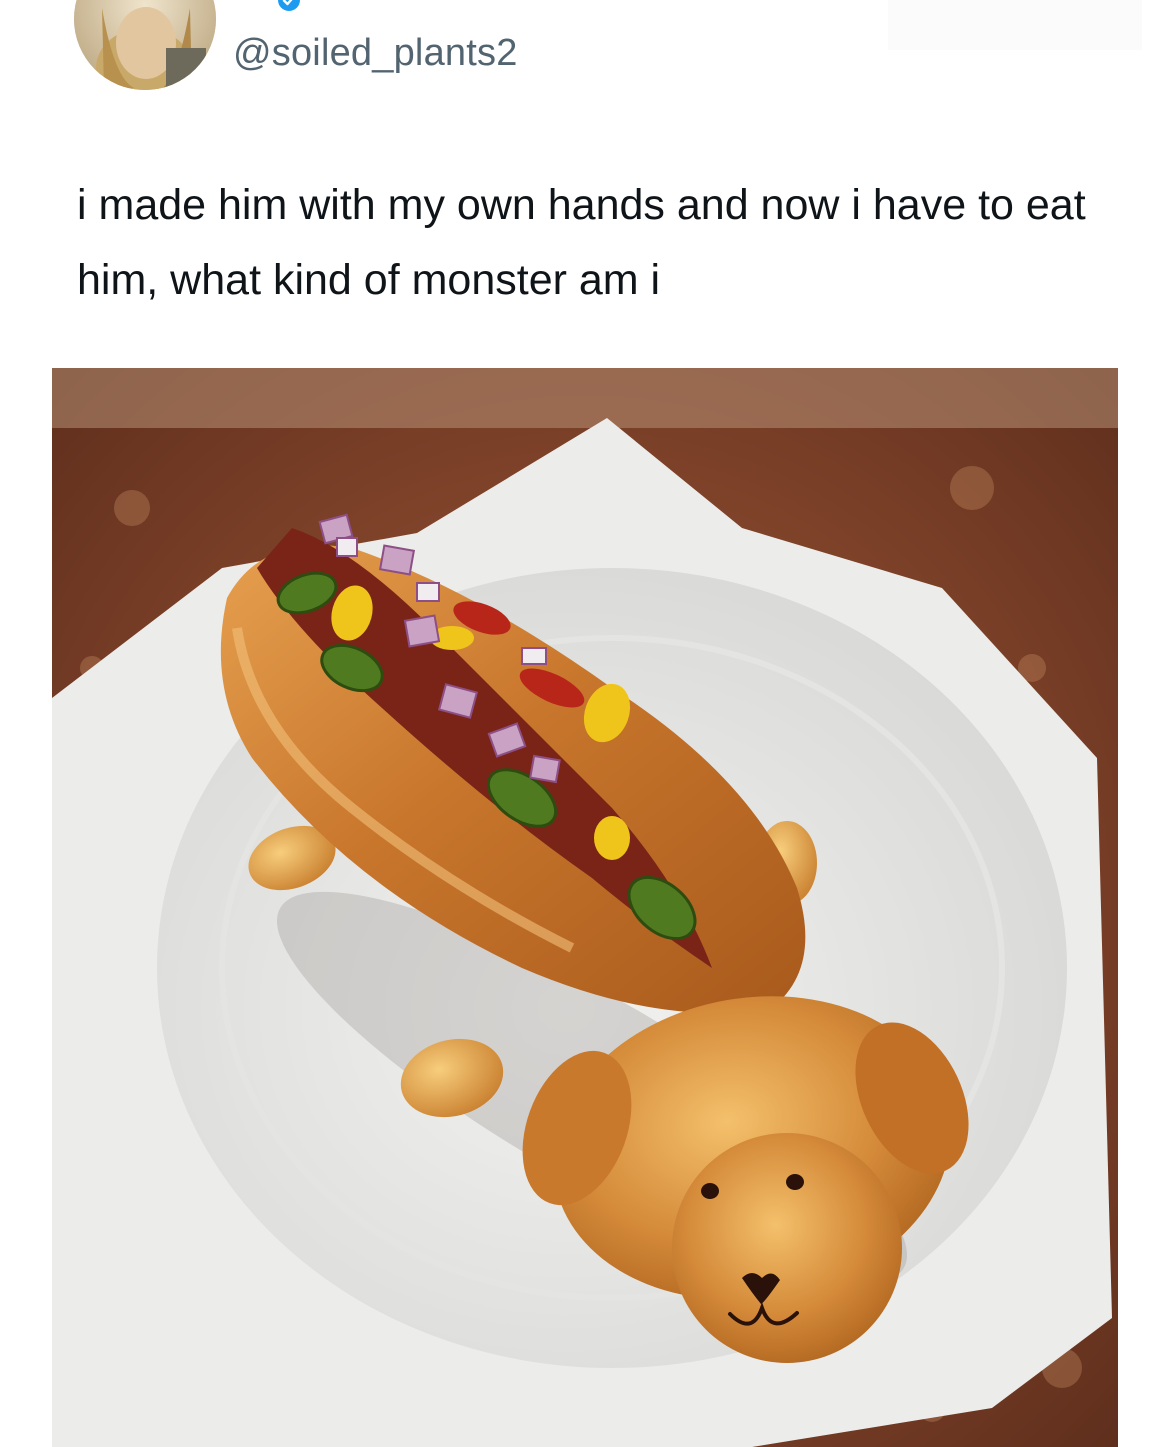  I want to click on header-right-area, so click(1015, 25).